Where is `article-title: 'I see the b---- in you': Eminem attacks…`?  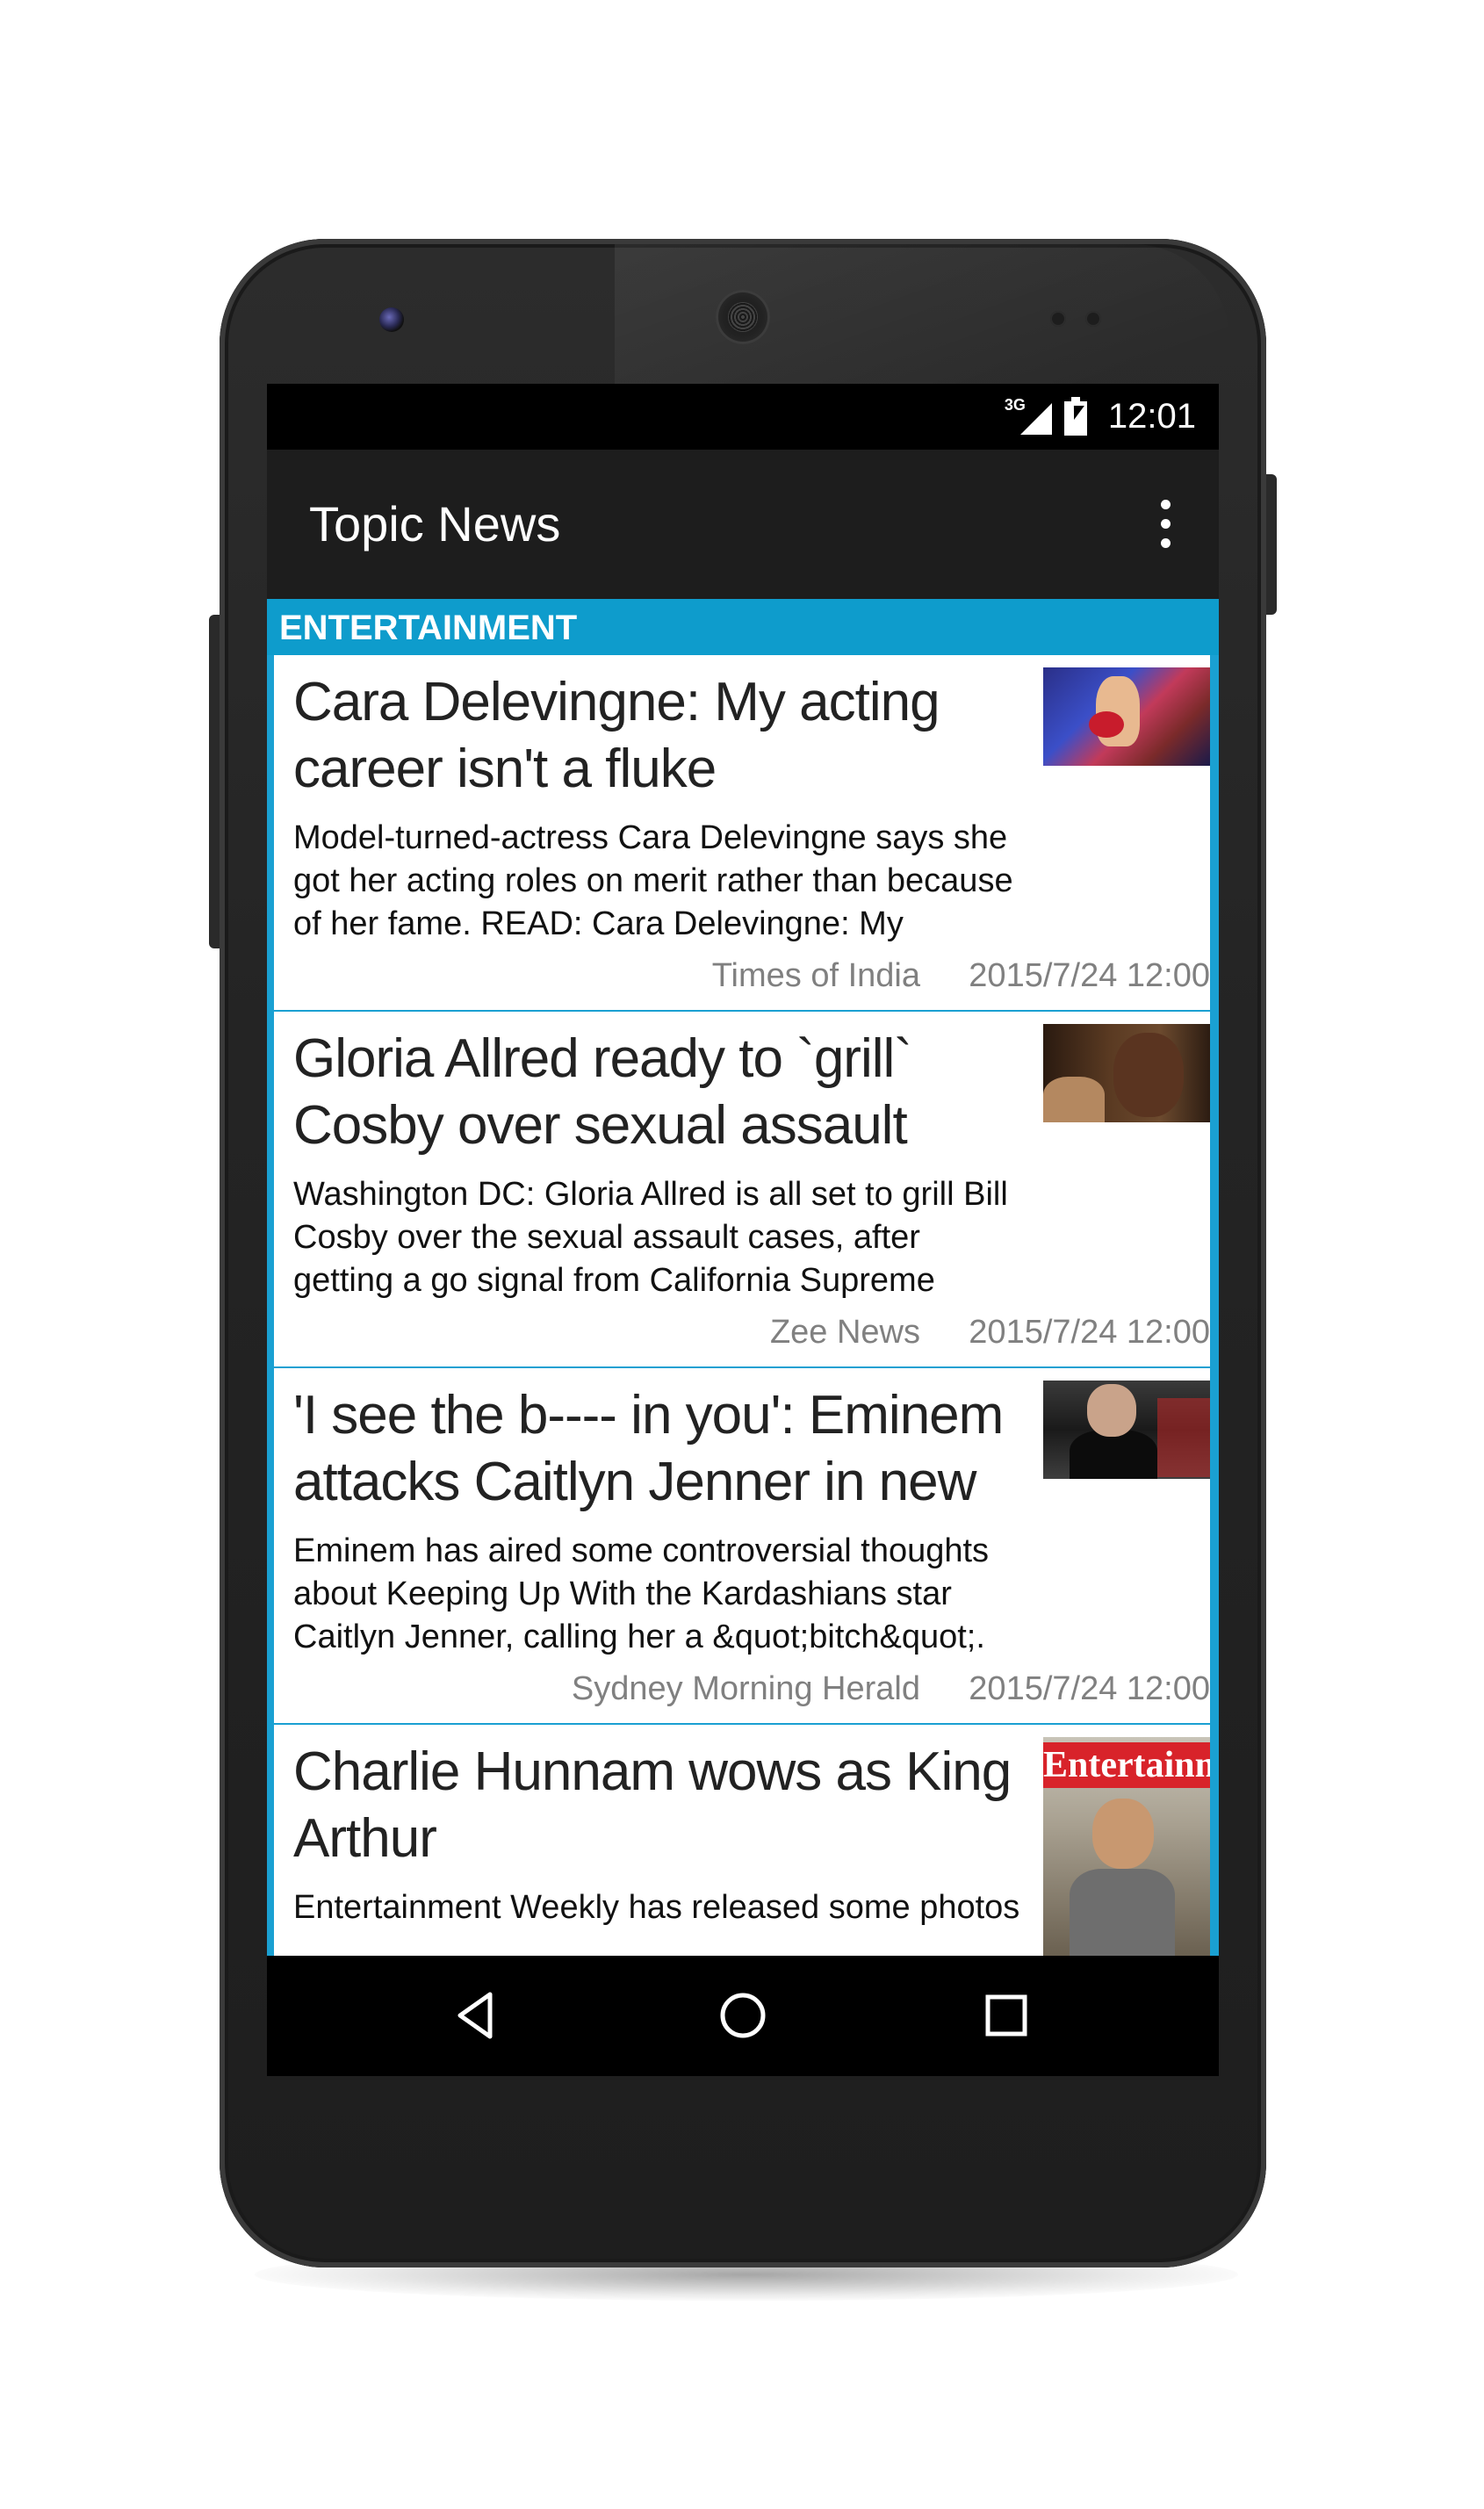 article-title: 'I see the b---- in you': Eminem attacks… is located at coordinates (648, 1448).